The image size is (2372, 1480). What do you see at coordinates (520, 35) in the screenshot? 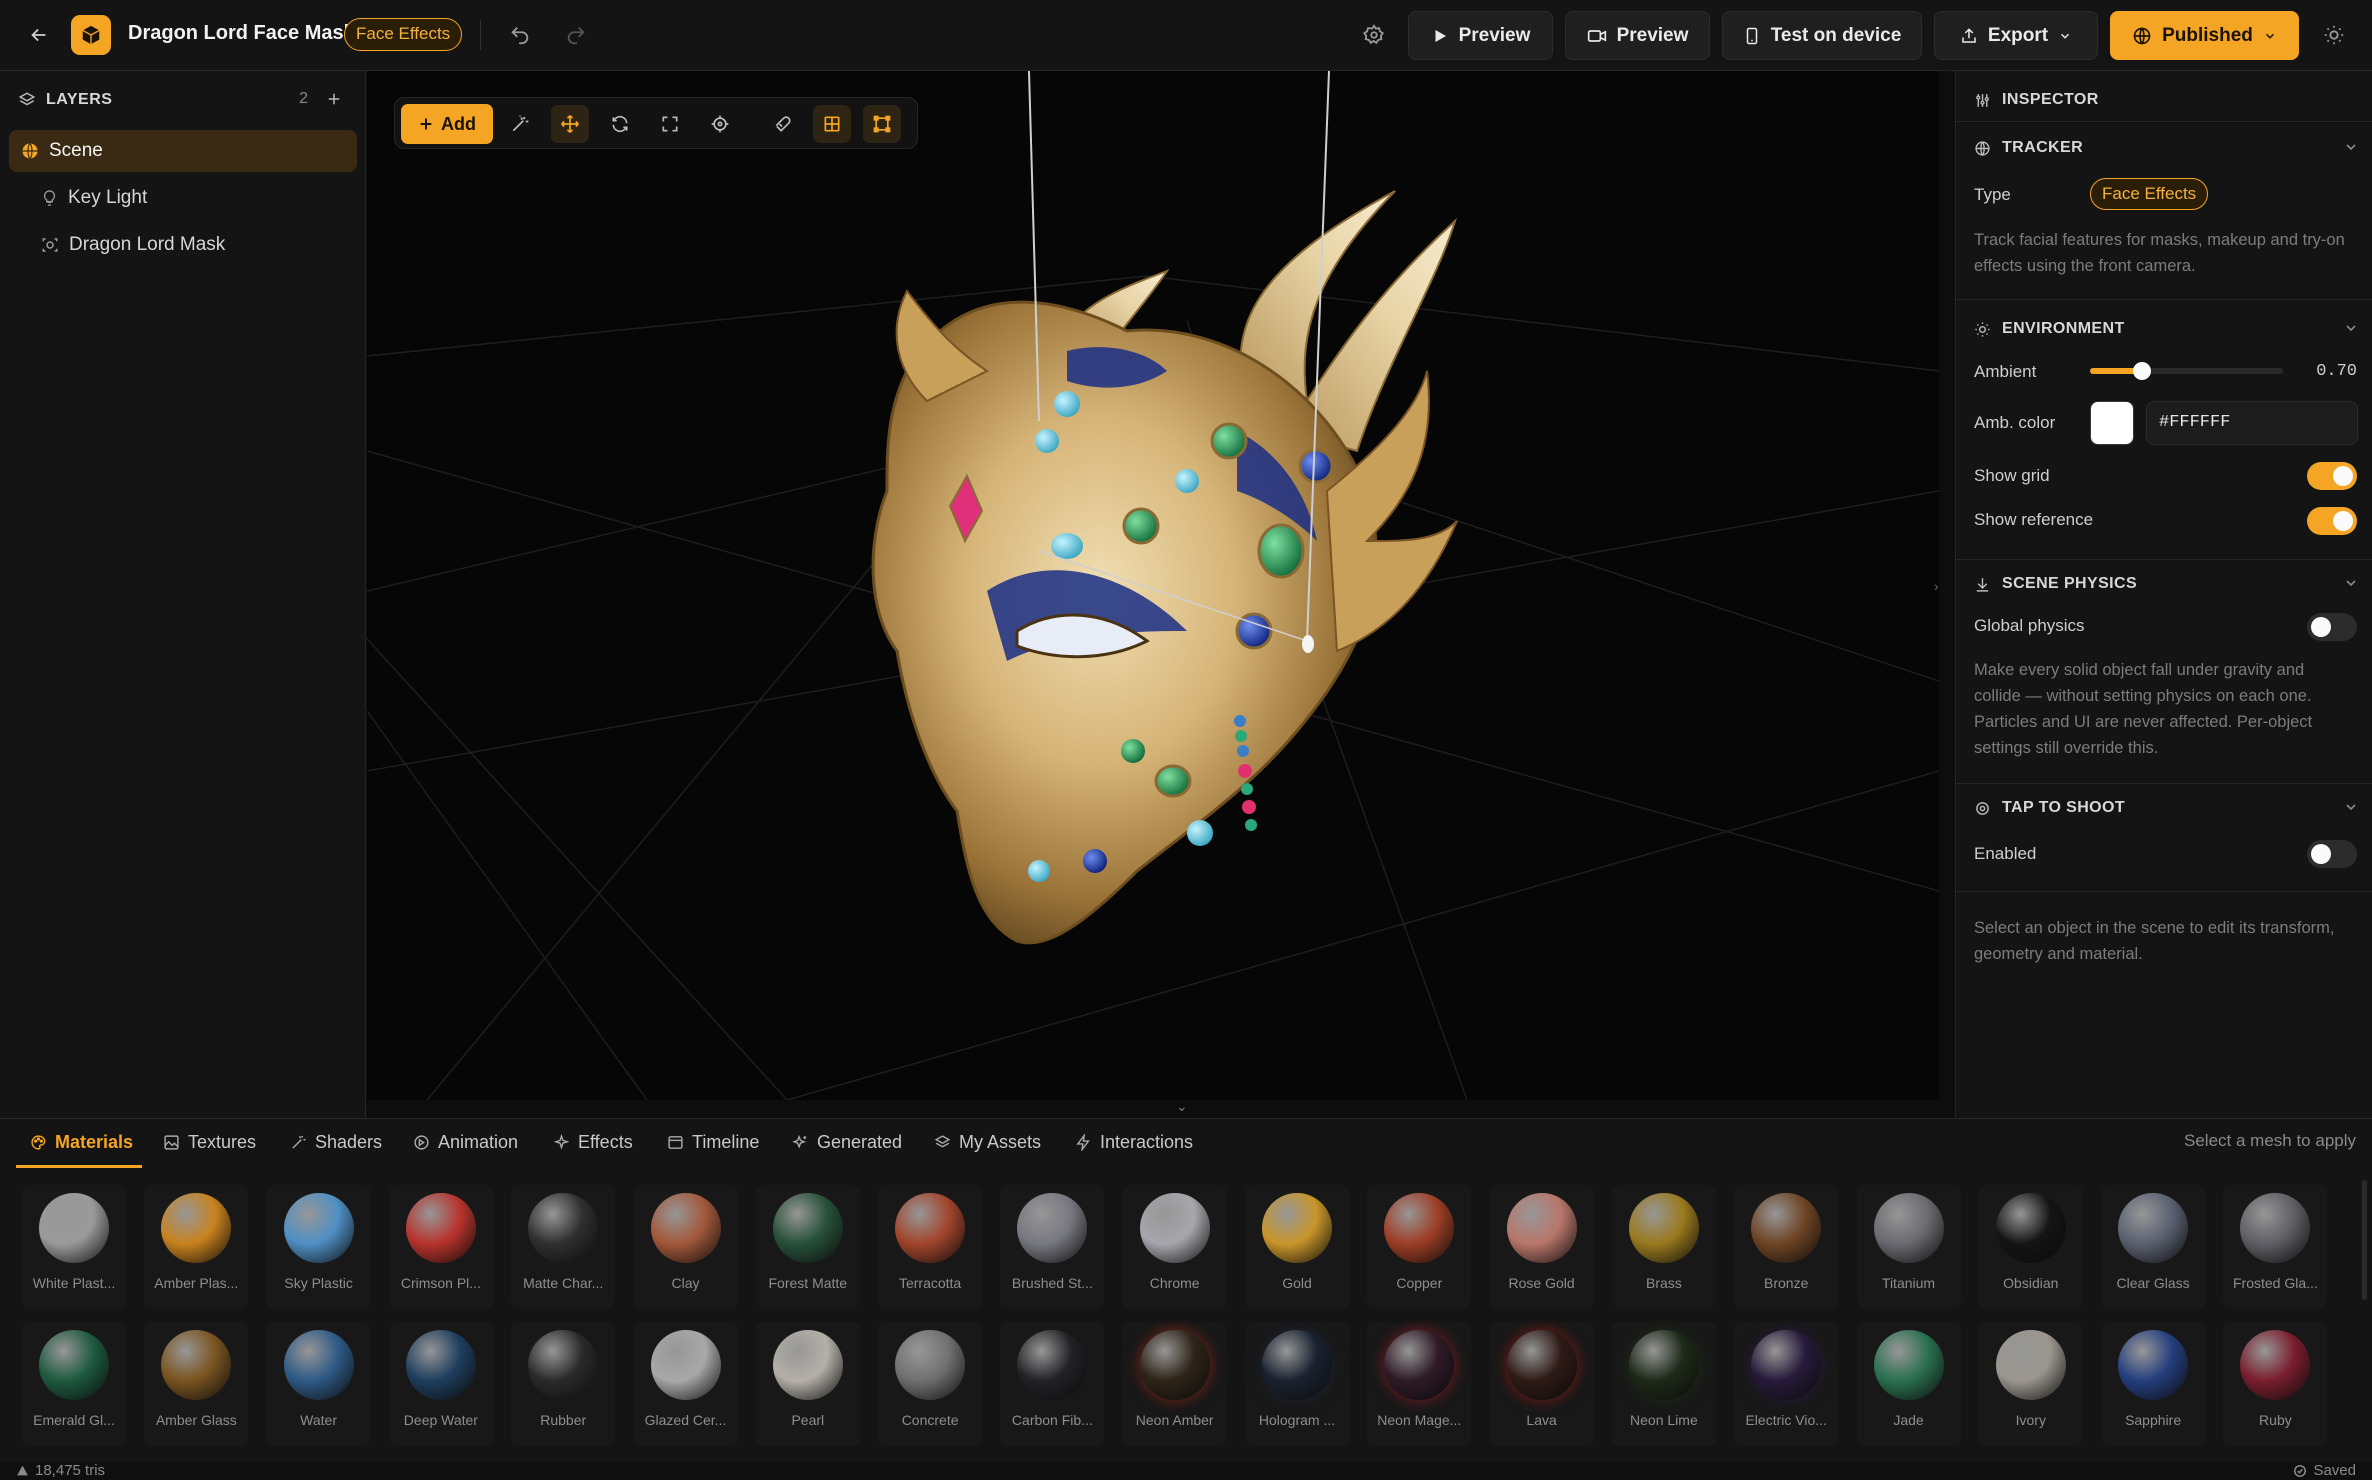
I see `undo-icon` at bounding box center [520, 35].